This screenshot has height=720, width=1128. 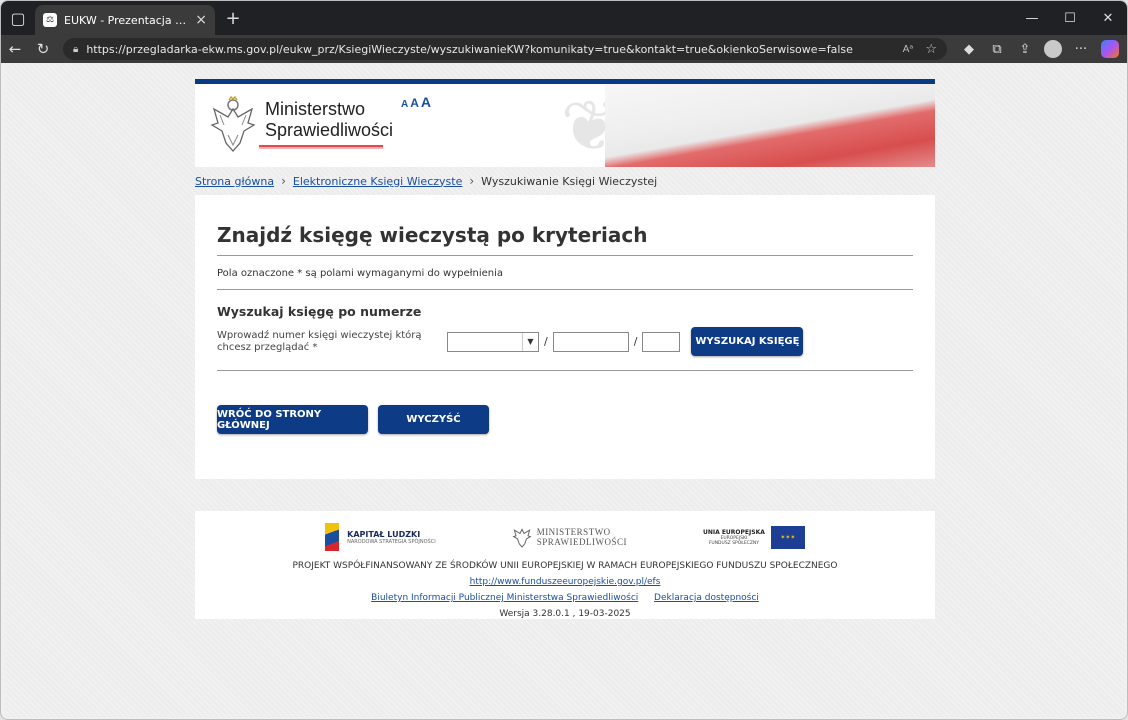 What do you see at coordinates (565, 419) in the screenshot?
I see `form-actions: WRÓĆ DO STRONY GŁÓWNEJ WYCZYŚĆ` at bounding box center [565, 419].